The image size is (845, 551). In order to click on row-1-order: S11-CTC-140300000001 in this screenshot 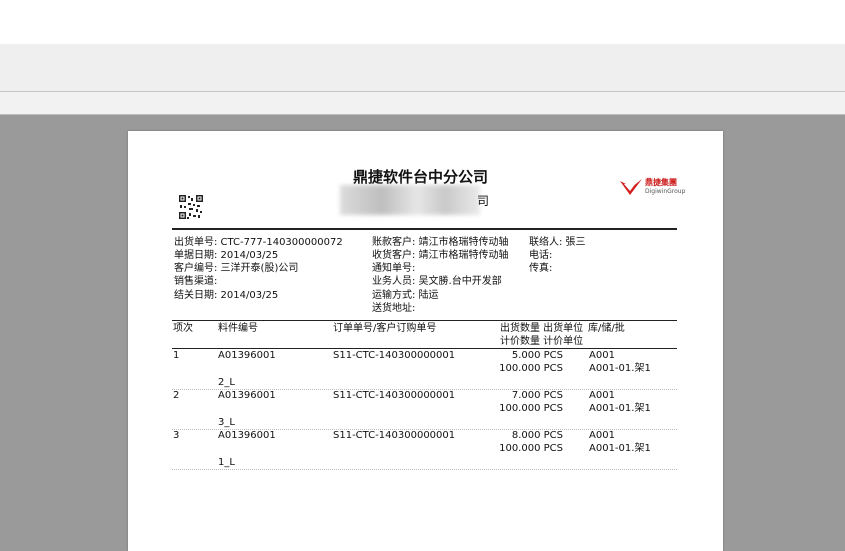, I will do `click(394, 355)`.